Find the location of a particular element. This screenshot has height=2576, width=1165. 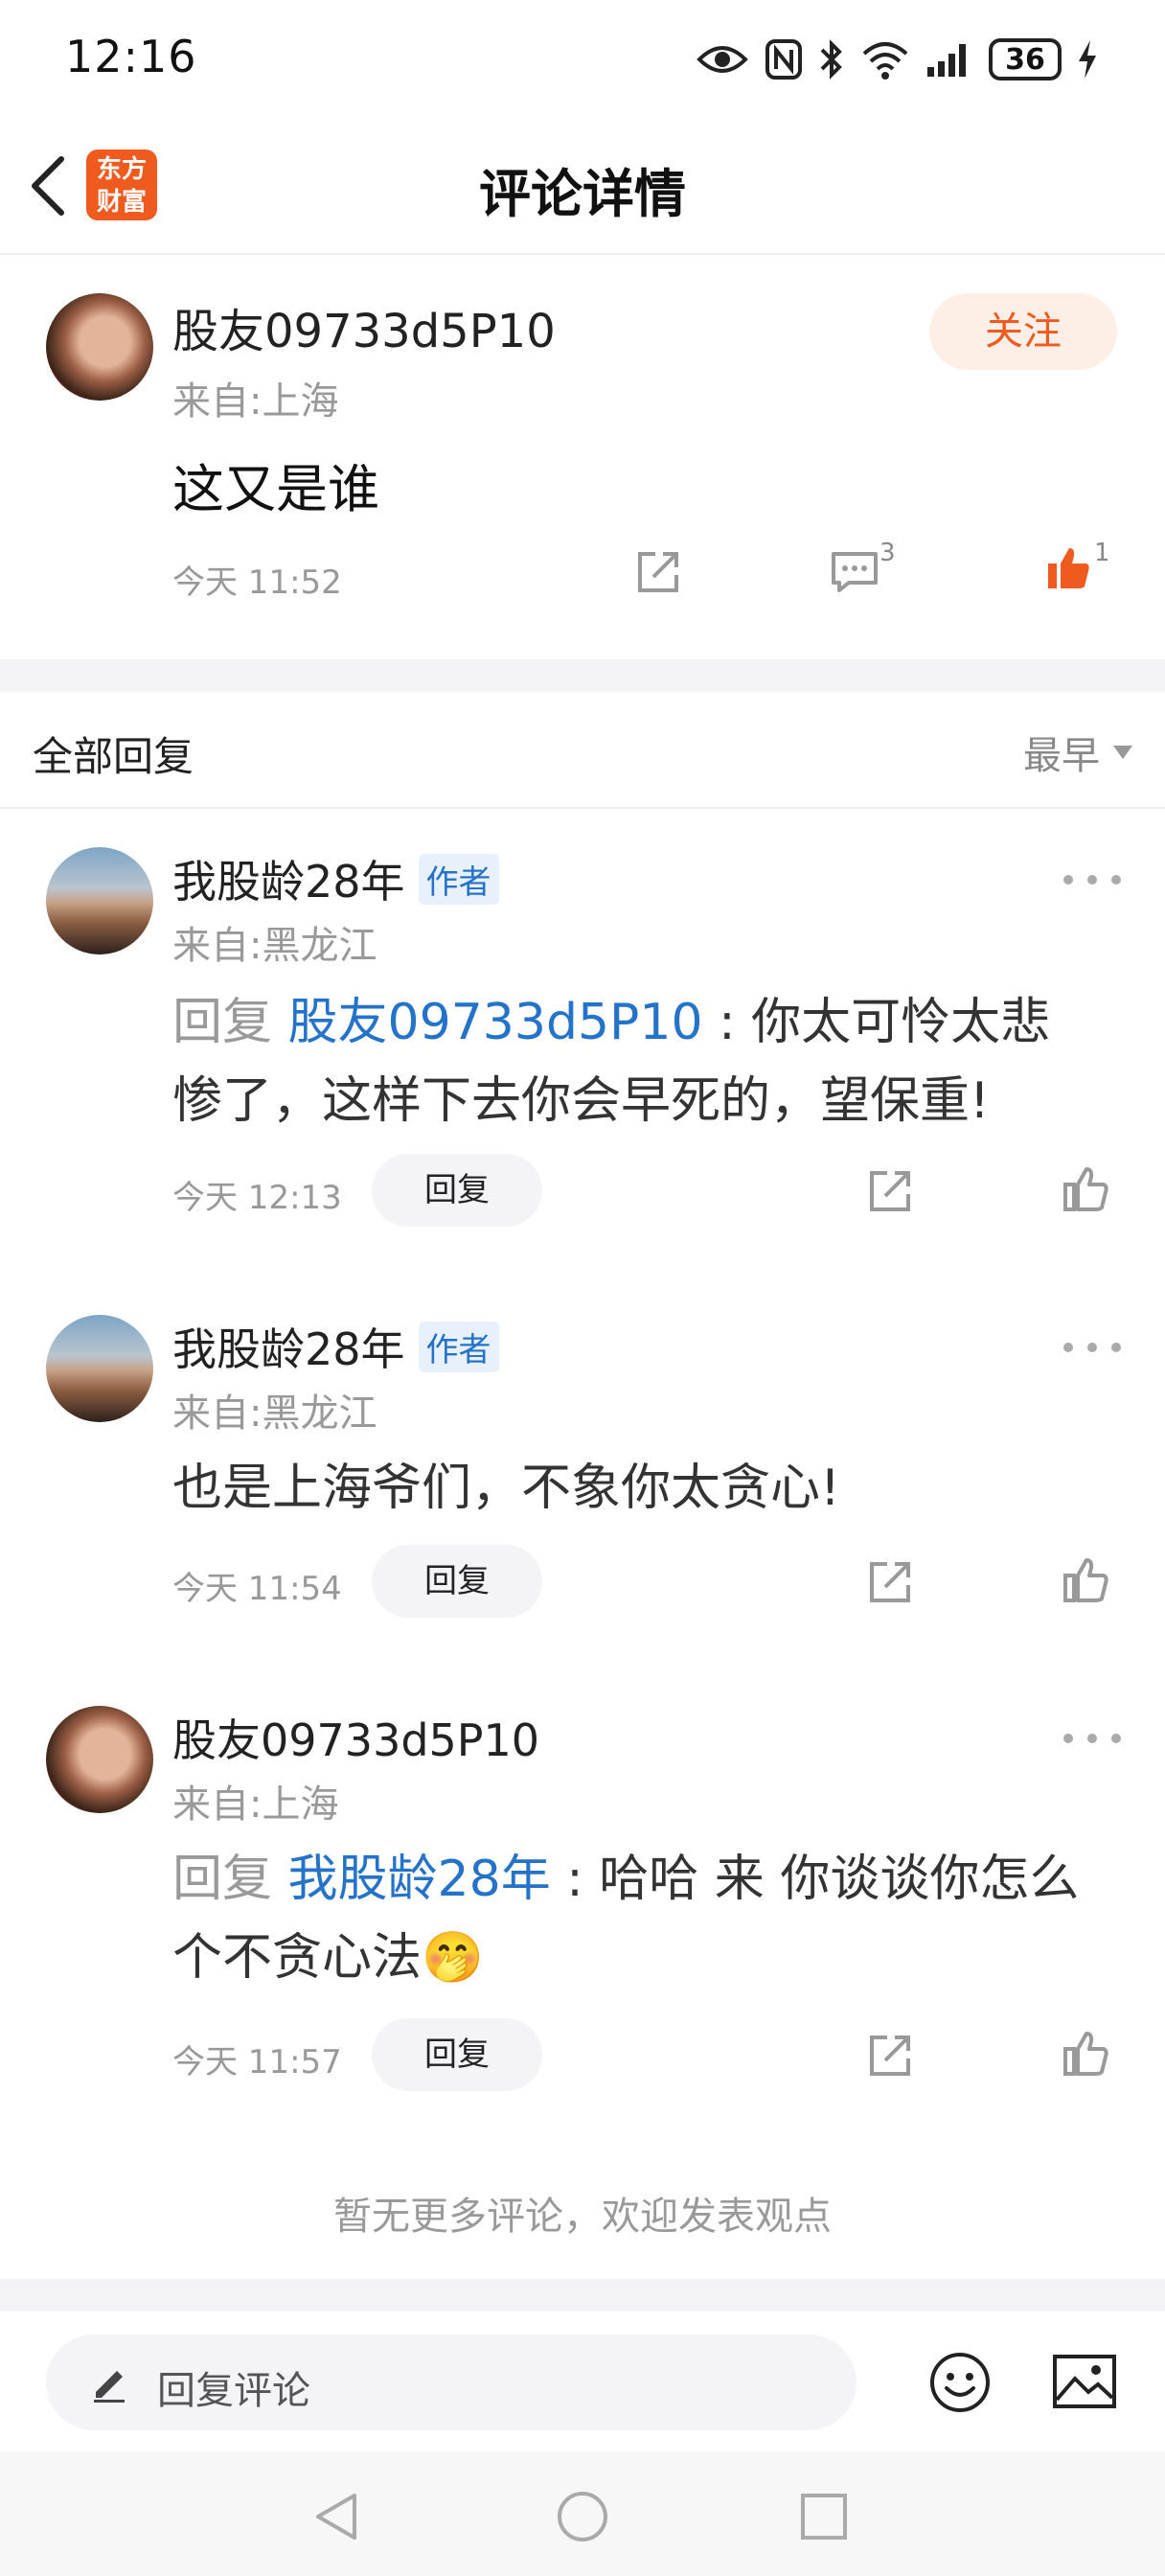

reply-mention: 我股龄28年 is located at coordinates (420, 1879).